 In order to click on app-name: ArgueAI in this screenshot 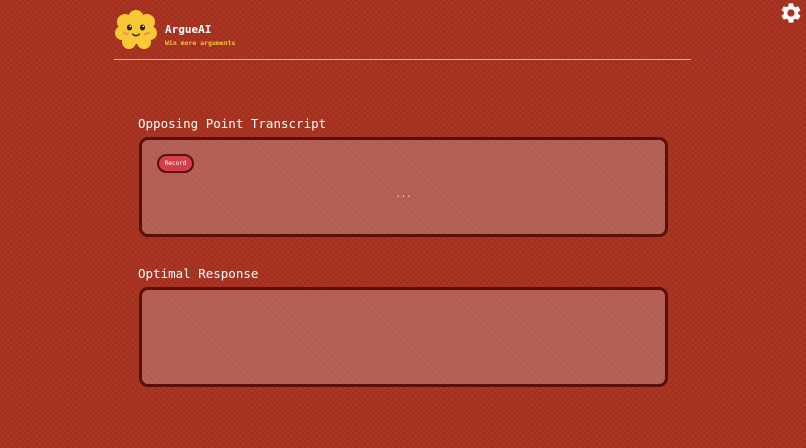, I will do `click(188, 29)`.